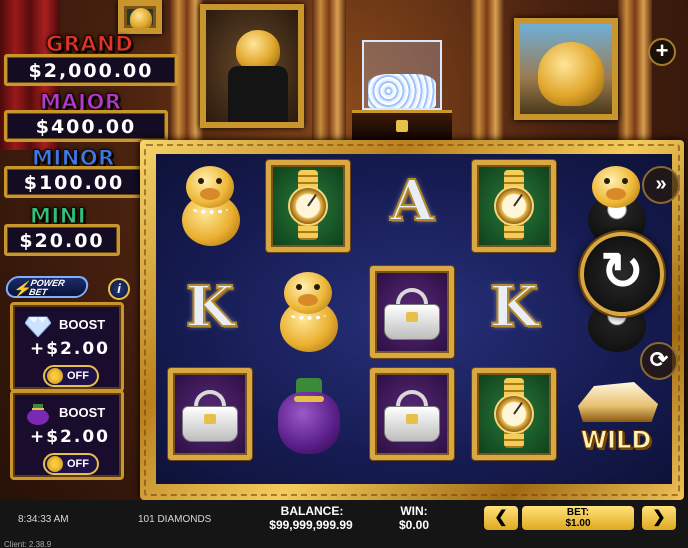 This screenshot has width=688, height=548. Describe the element at coordinates (89, 44) in the screenshot. I see `jackpot-grand-label: GRAND` at that location.